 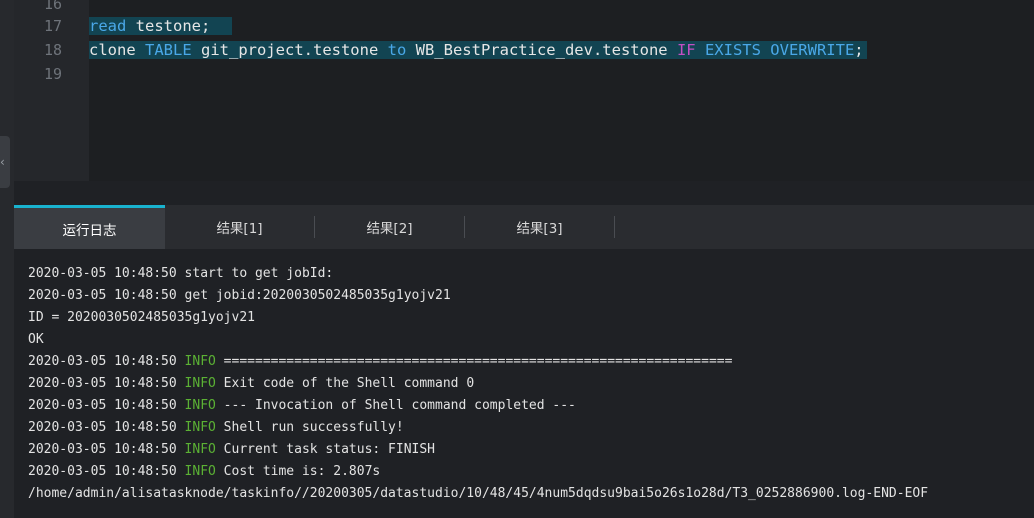 What do you see at coordinates (541, 50) in the screenshot?
I see `code-text: WB_BestPractice_dev.testone` at bounding box center [541, 50].